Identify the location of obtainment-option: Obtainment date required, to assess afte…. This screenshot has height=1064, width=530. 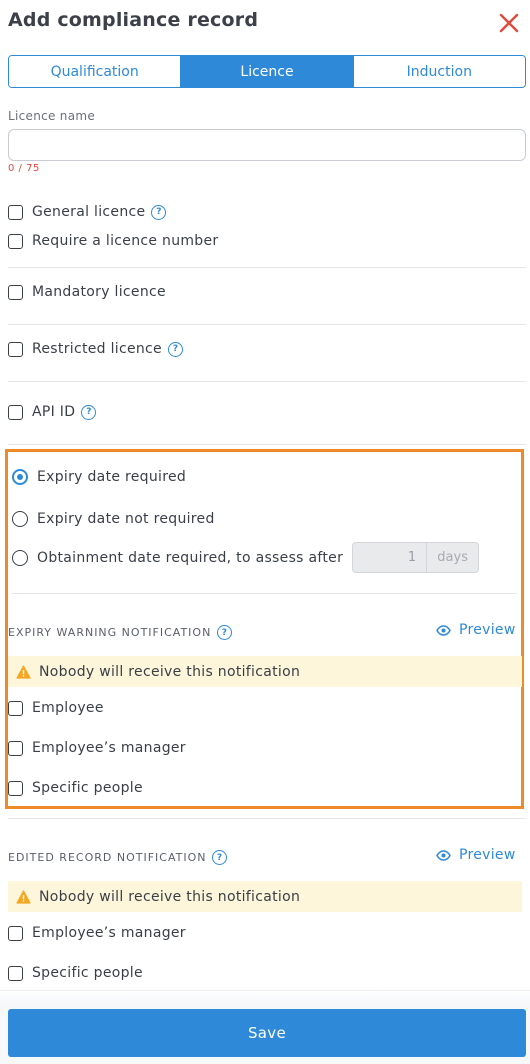
(246, 557).